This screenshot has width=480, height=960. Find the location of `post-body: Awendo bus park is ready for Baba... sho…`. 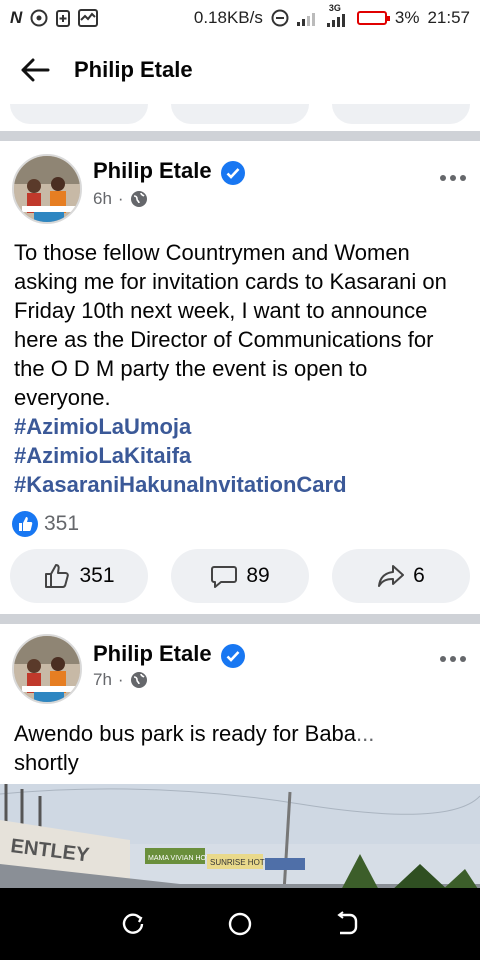

post-body: Awendo bus park is ready for Baba... sho… is located at coordinates (242, 748).